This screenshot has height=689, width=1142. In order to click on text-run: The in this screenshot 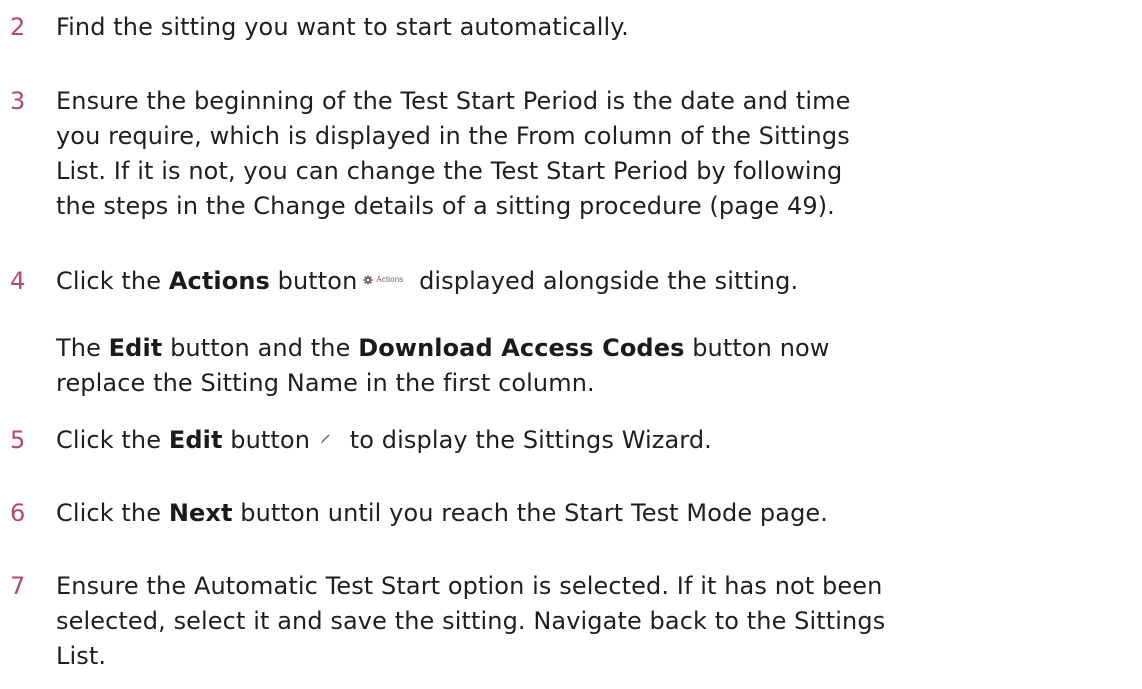, I will do `click(82, 348)`.